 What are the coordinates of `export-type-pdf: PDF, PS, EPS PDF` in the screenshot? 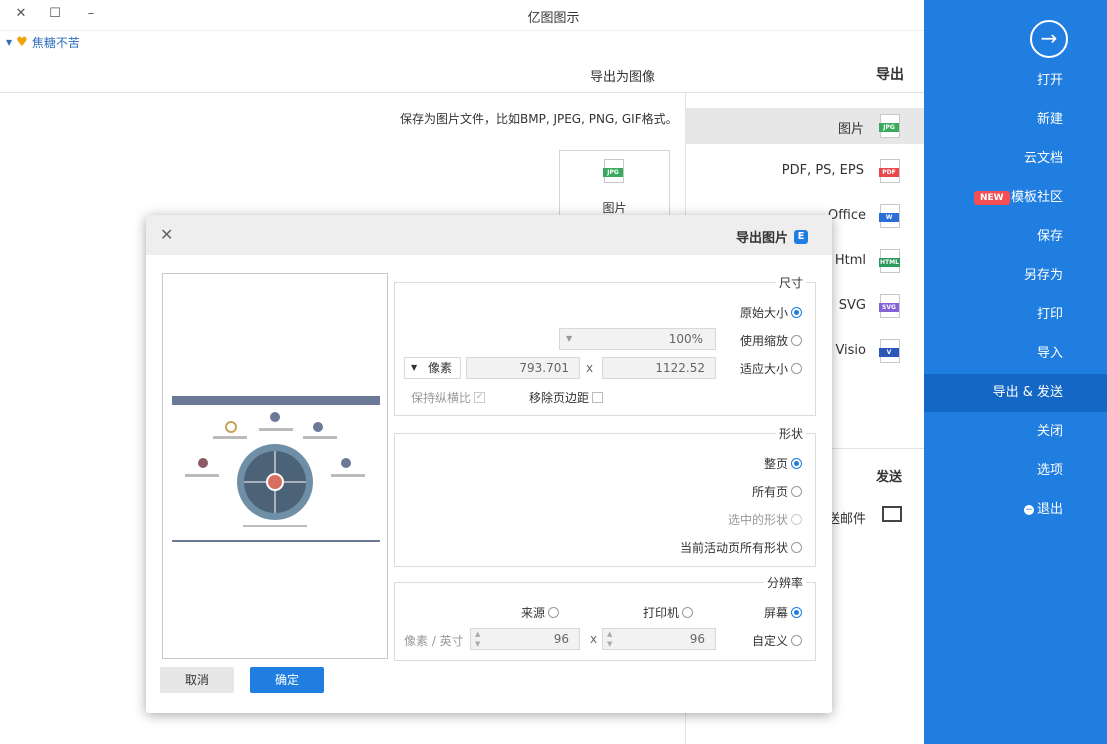 It's located at (805, 171).